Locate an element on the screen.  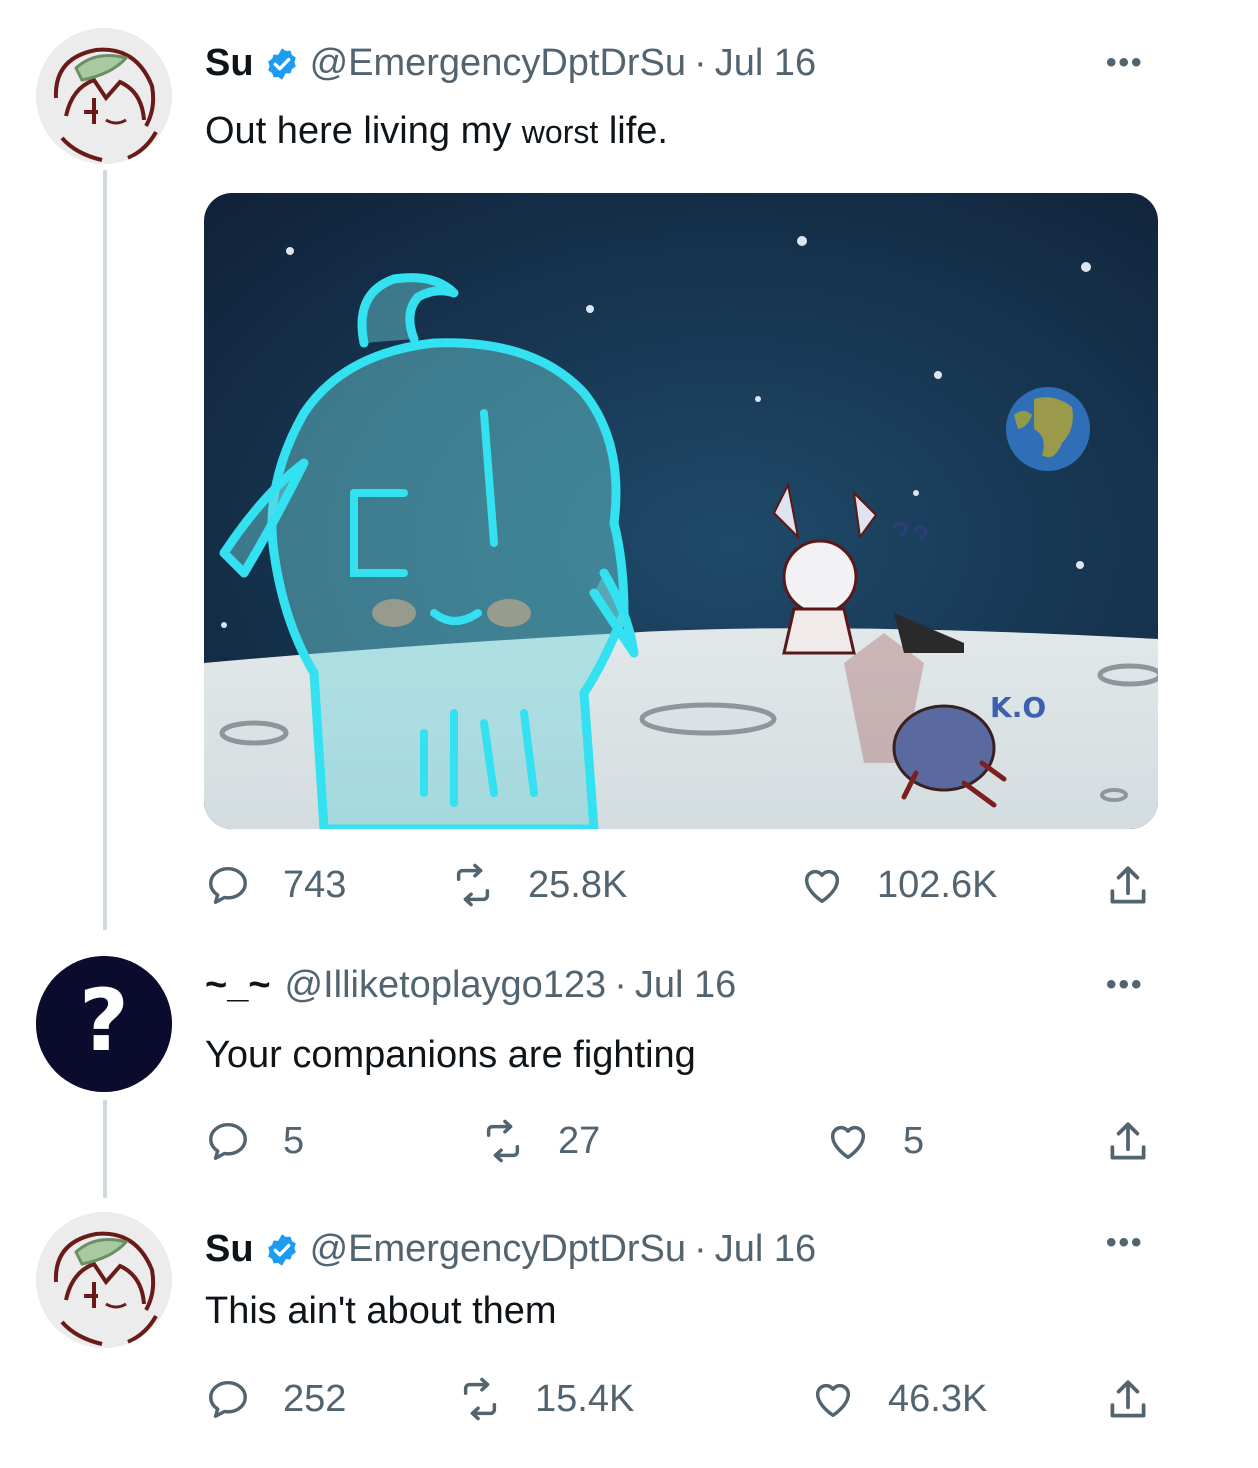
tweet-actions: 5 27 5 is located at coordinates (680, 1143).